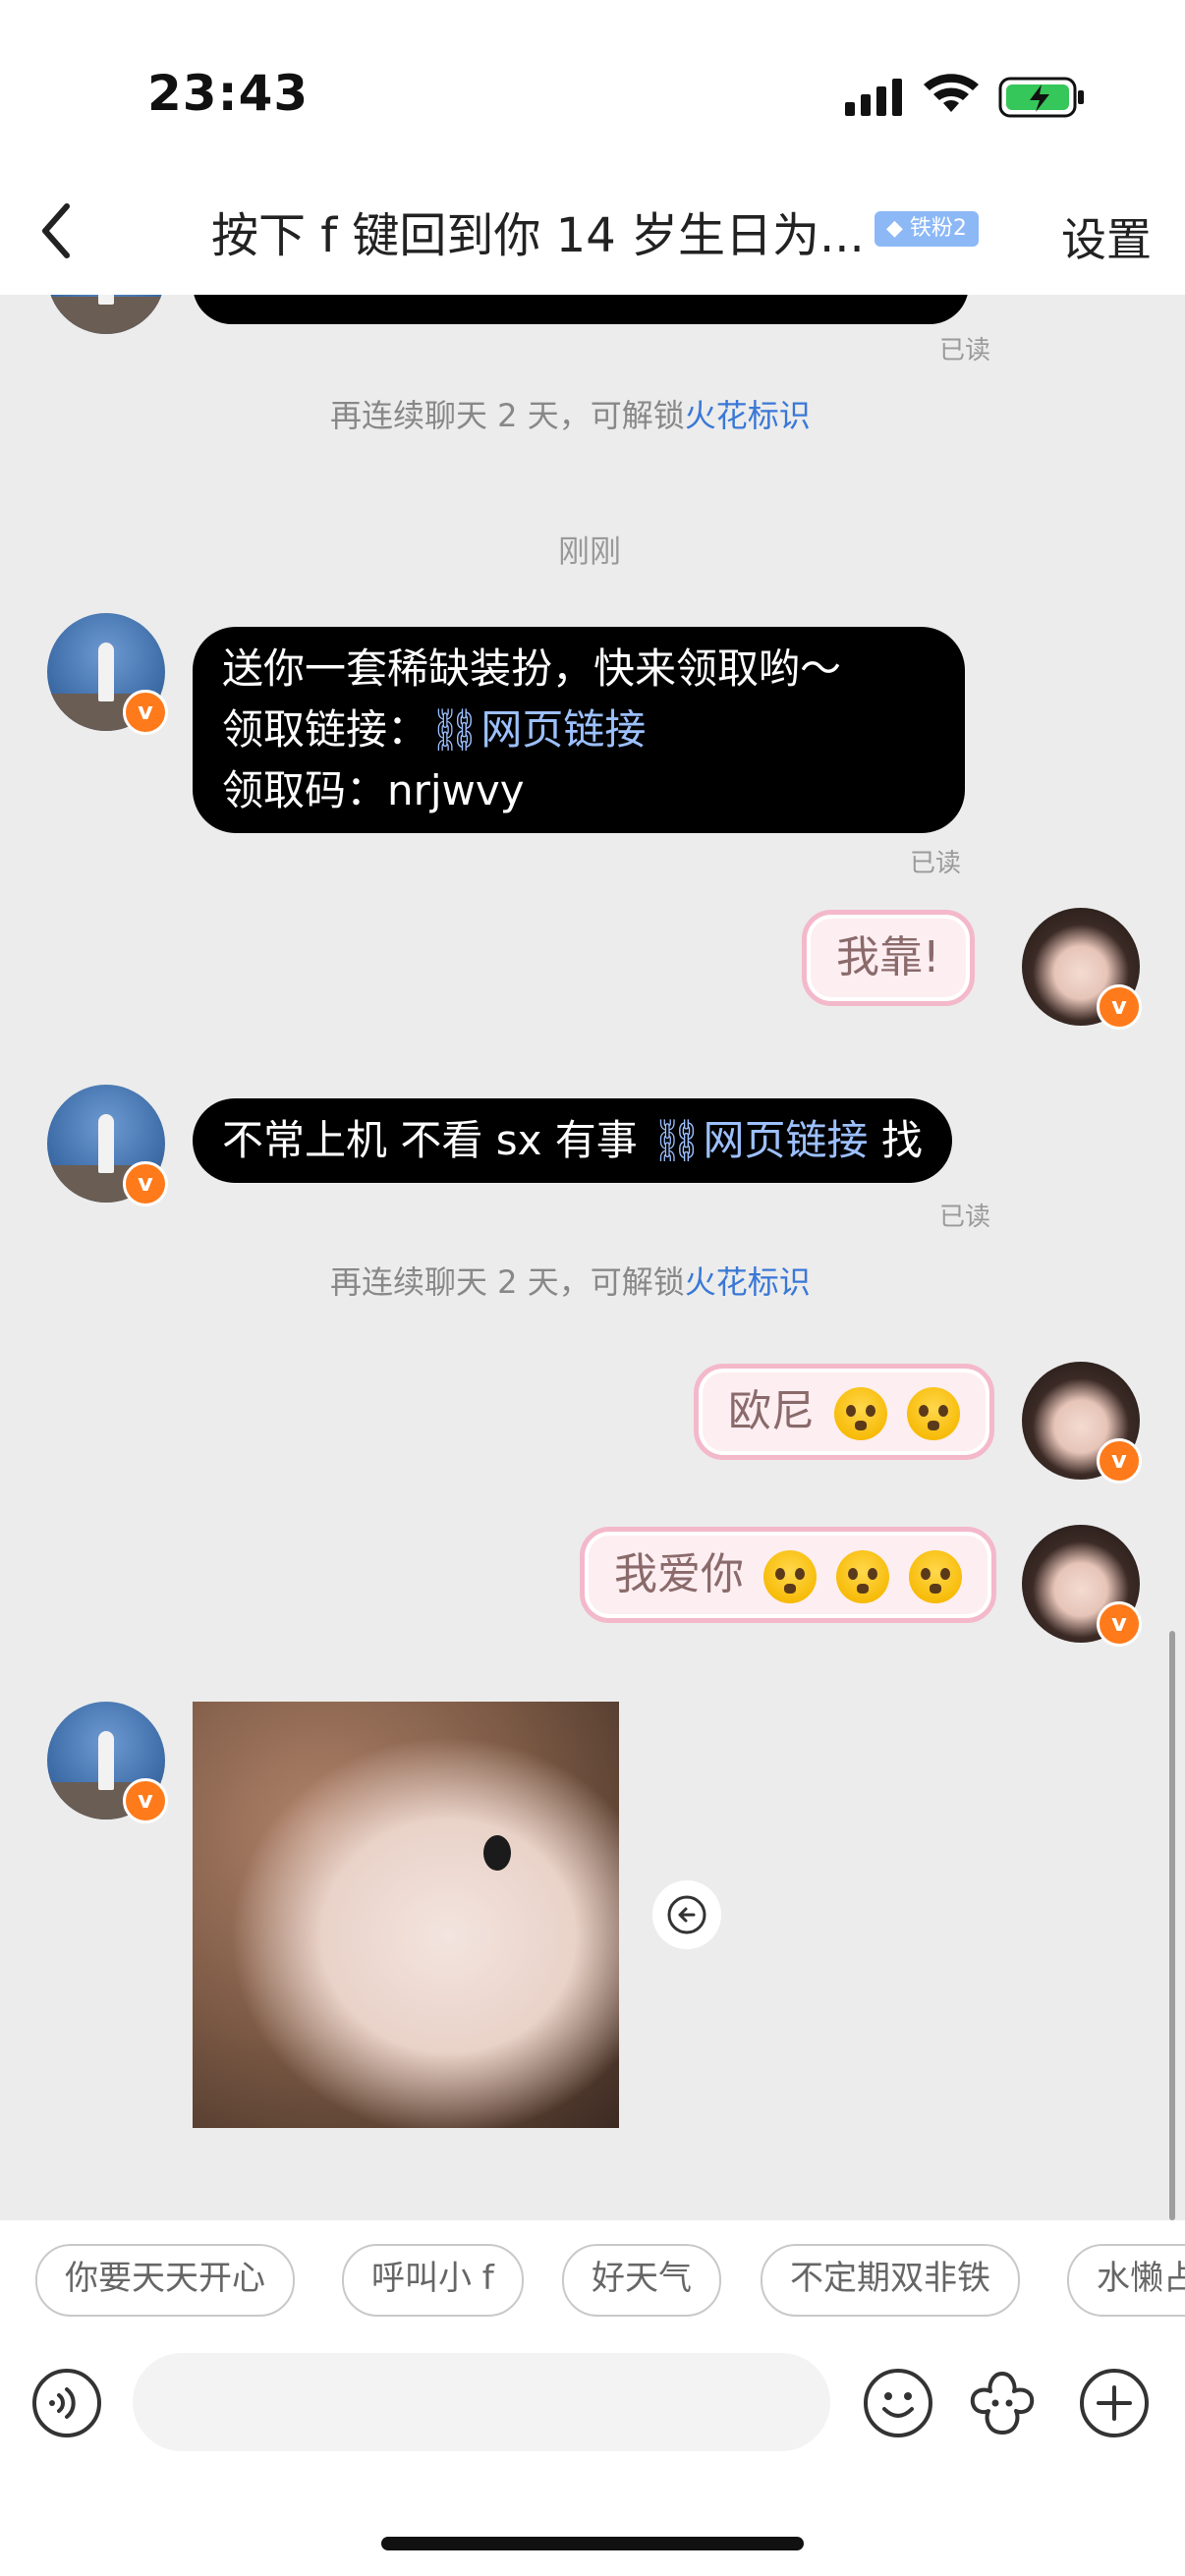 The width and height of the screenshot is (1185, 2576). Describe the element at coordinates (889, 958) in the screenshot. I see `my-message-bubble: 我靠!` at that location.